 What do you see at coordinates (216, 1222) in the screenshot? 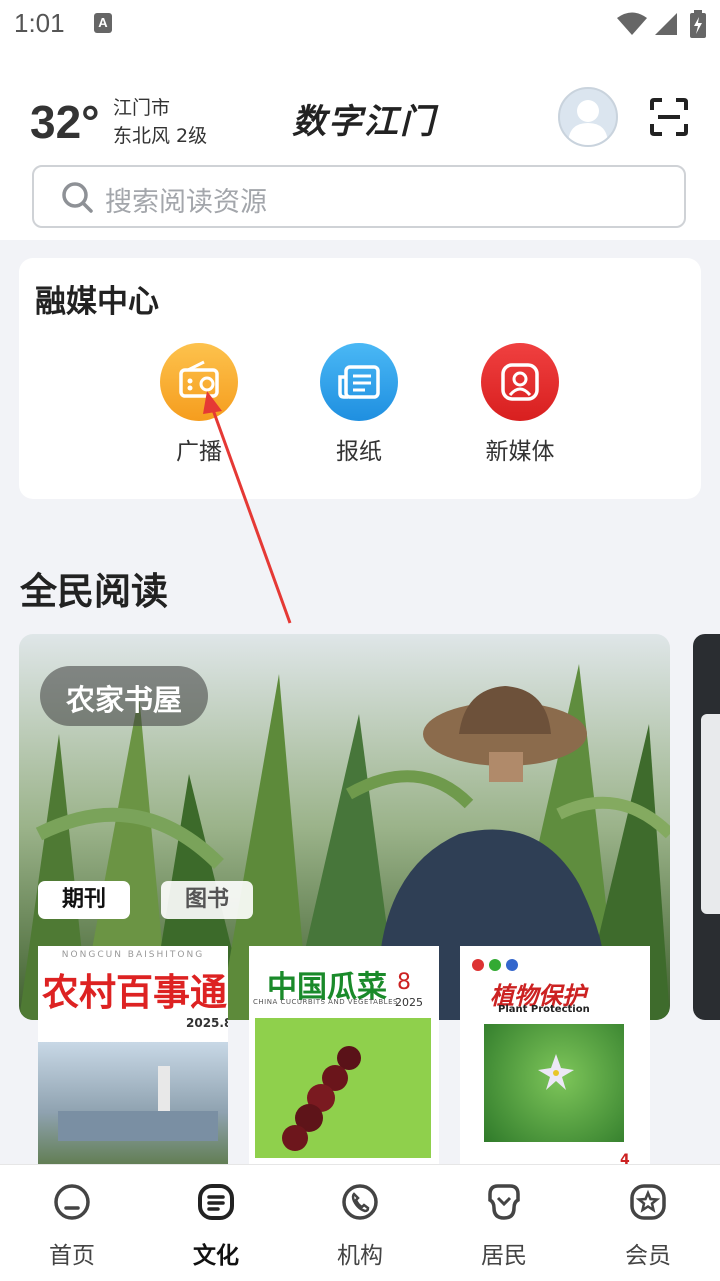
I see `nav-culture: 文化` at bounding box center [216, 1222].